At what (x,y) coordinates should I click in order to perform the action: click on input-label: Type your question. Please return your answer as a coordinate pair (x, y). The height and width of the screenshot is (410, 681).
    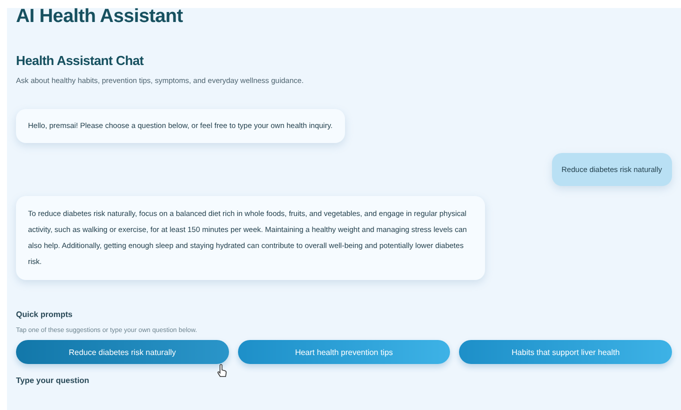
    Looking at the image, I should click on (53, 380).